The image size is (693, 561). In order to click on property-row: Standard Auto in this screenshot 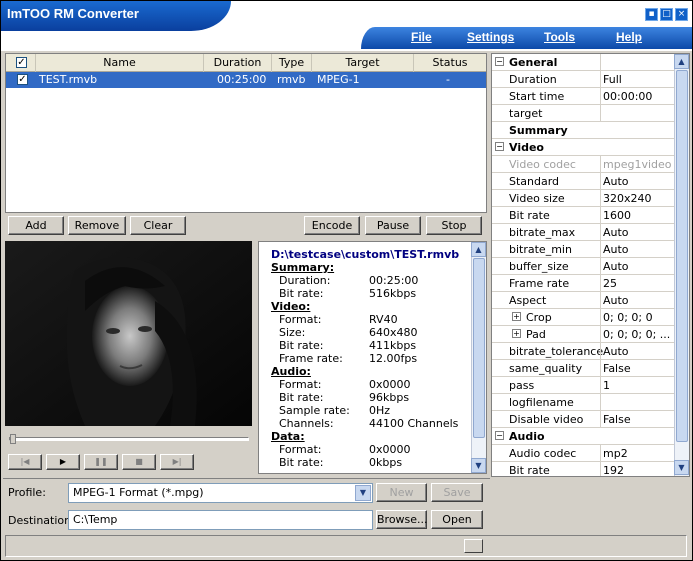, I will do `click(583, 181)`.